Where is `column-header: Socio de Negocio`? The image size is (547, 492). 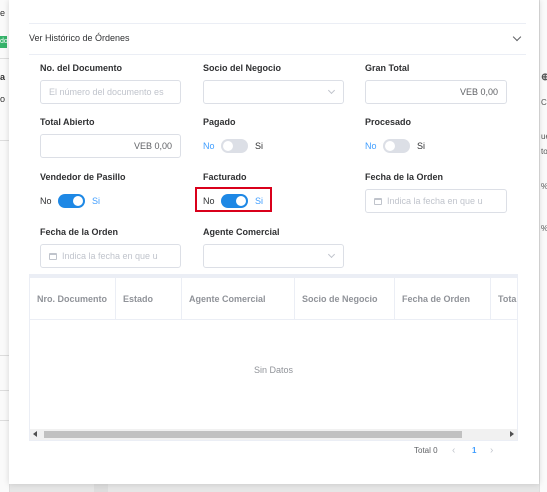 column-header: Socio de Negocio is located at coordinates (345, 299).